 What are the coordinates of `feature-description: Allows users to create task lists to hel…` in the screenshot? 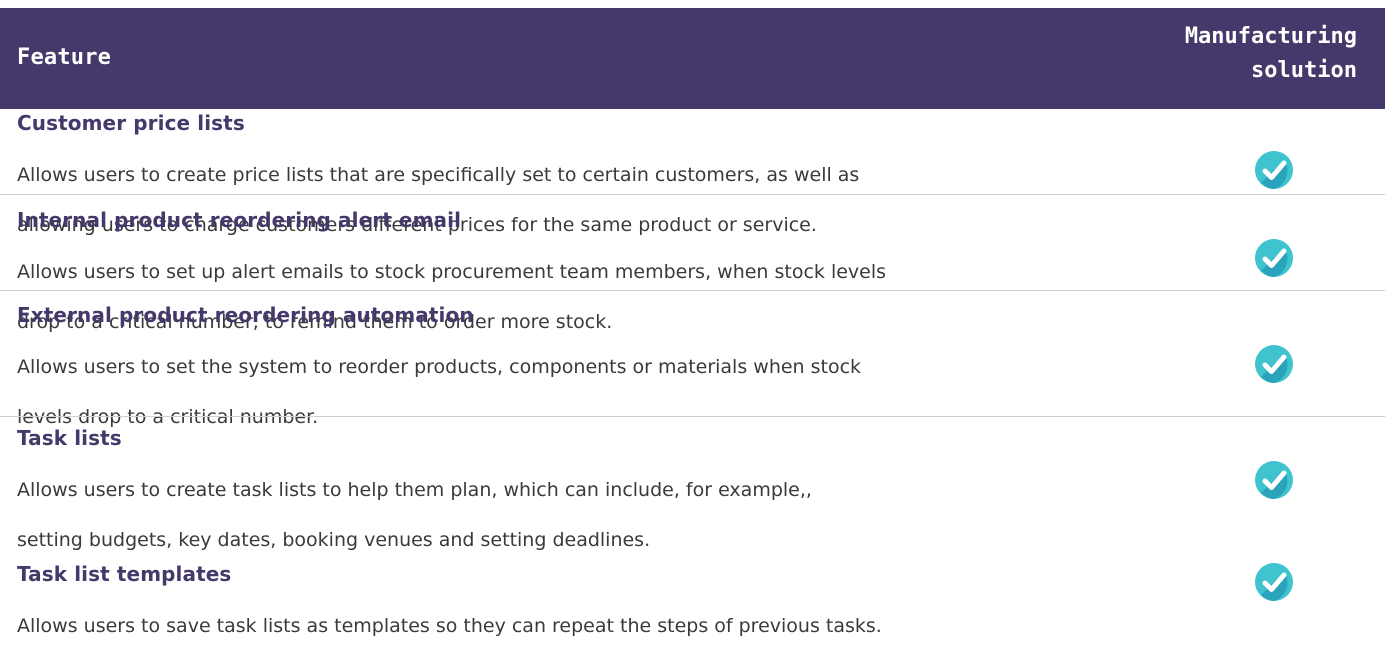 It's located at (557, 515).